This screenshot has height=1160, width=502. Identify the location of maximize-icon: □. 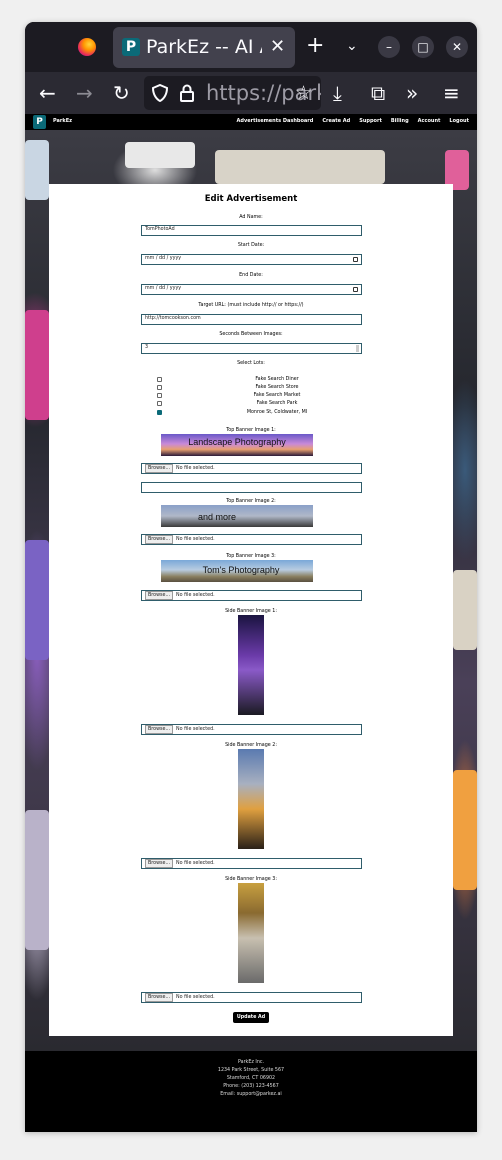
(423, 47).